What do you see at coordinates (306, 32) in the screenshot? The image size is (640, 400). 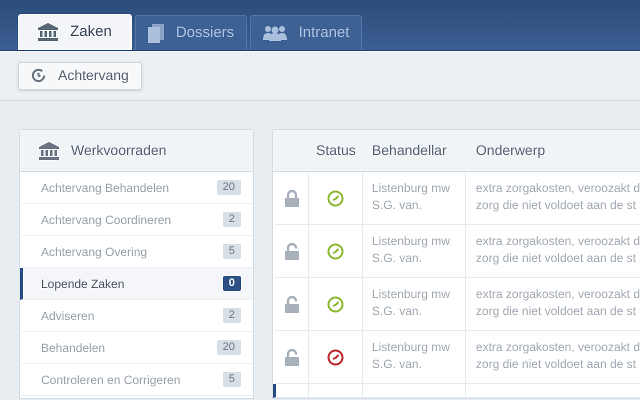 I see `nav-tab: Intranet` at bounding box center [306, 32].